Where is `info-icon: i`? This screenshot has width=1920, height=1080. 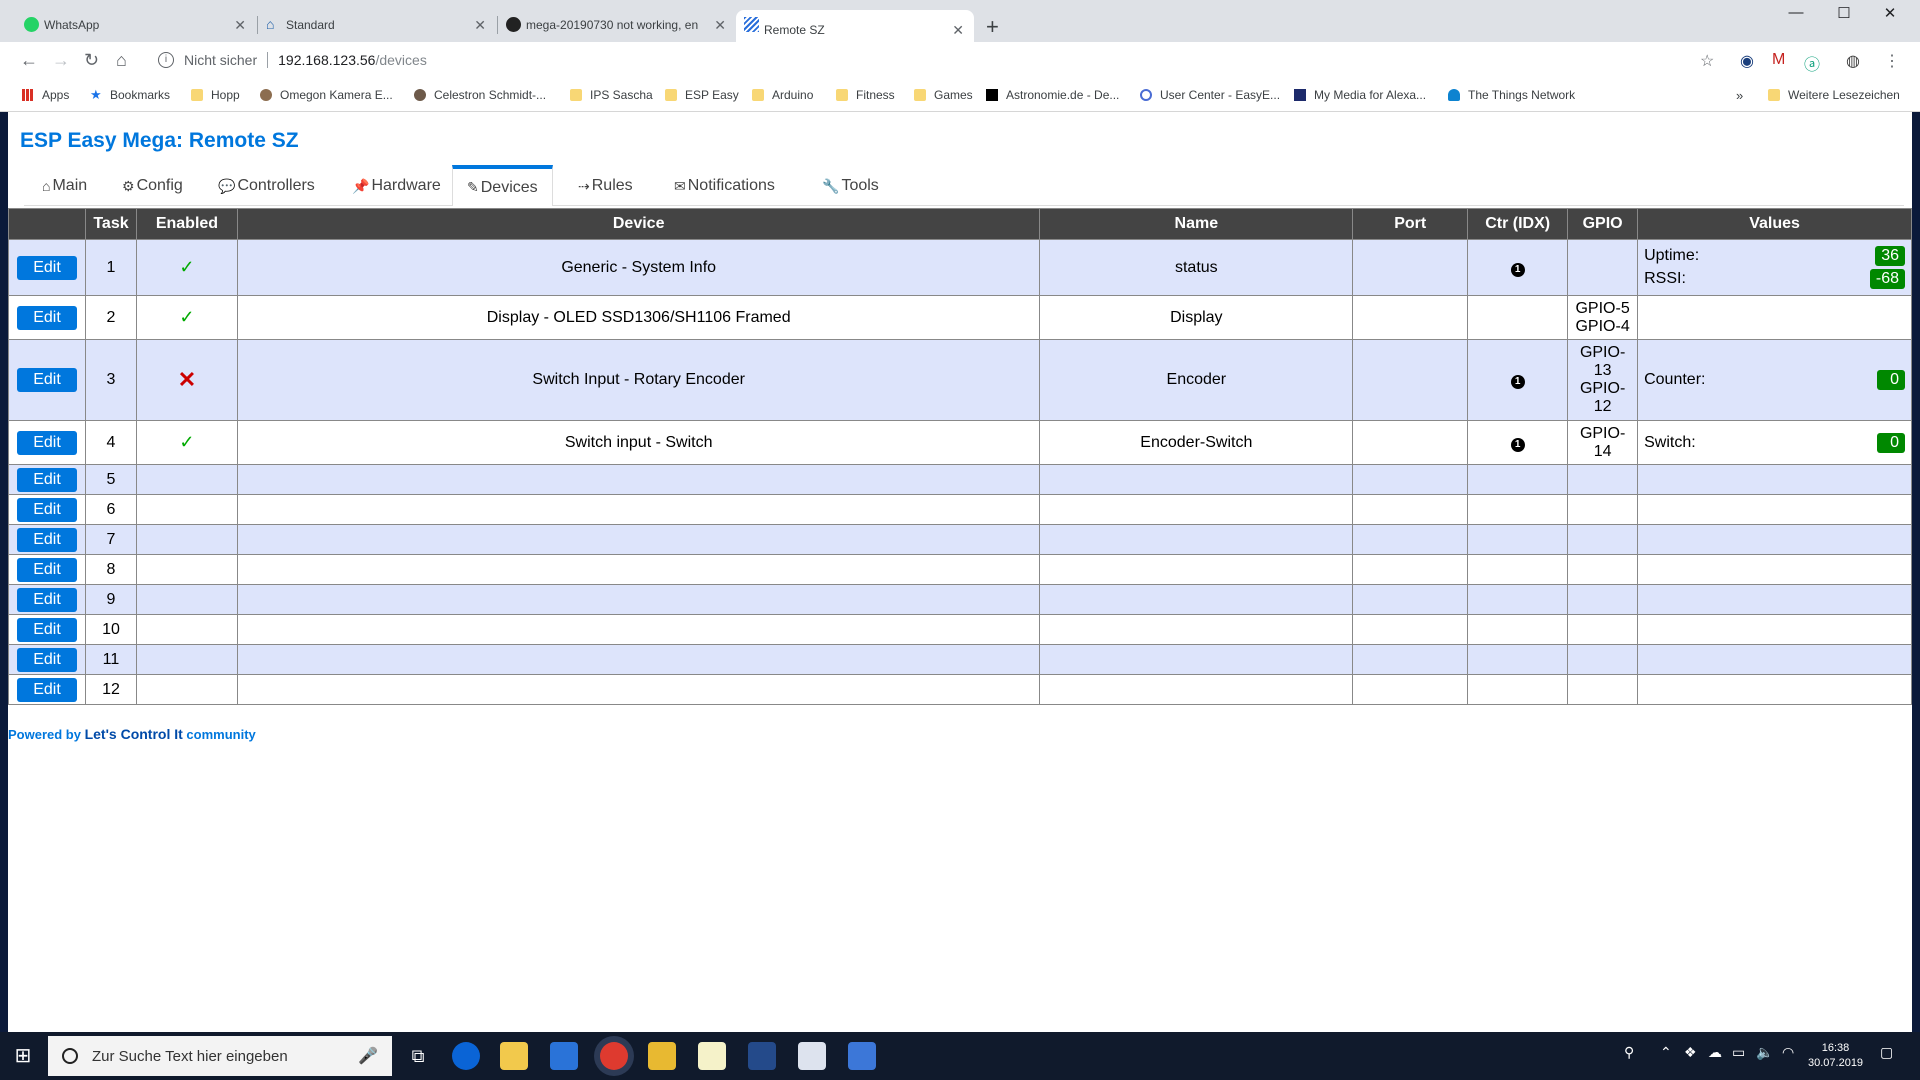
info-icon: i is located at coordinates (166, 60).